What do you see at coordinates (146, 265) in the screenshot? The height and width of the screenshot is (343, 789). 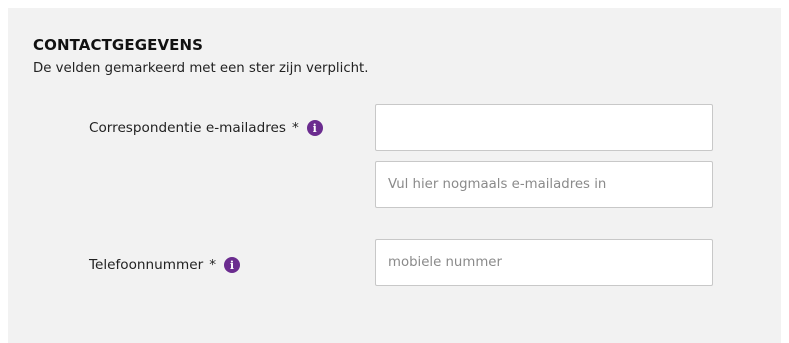 I see `phone-label-text: Telefoonnummer` at bounding box center [146, 265].